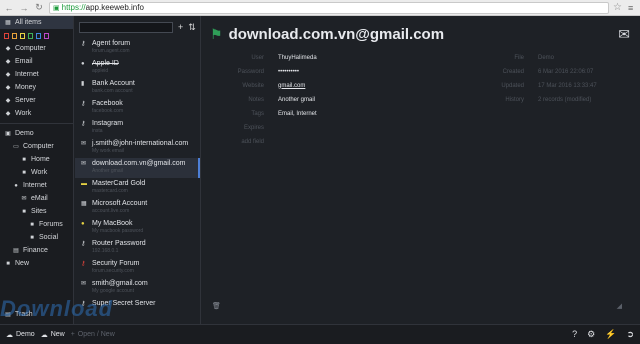 This screenshot has width=640, height=344. What do you see at coordinates (30, 48) in the screenshot?
I see `sidebar-item-label: Computer` at bounding box center [30, 48].